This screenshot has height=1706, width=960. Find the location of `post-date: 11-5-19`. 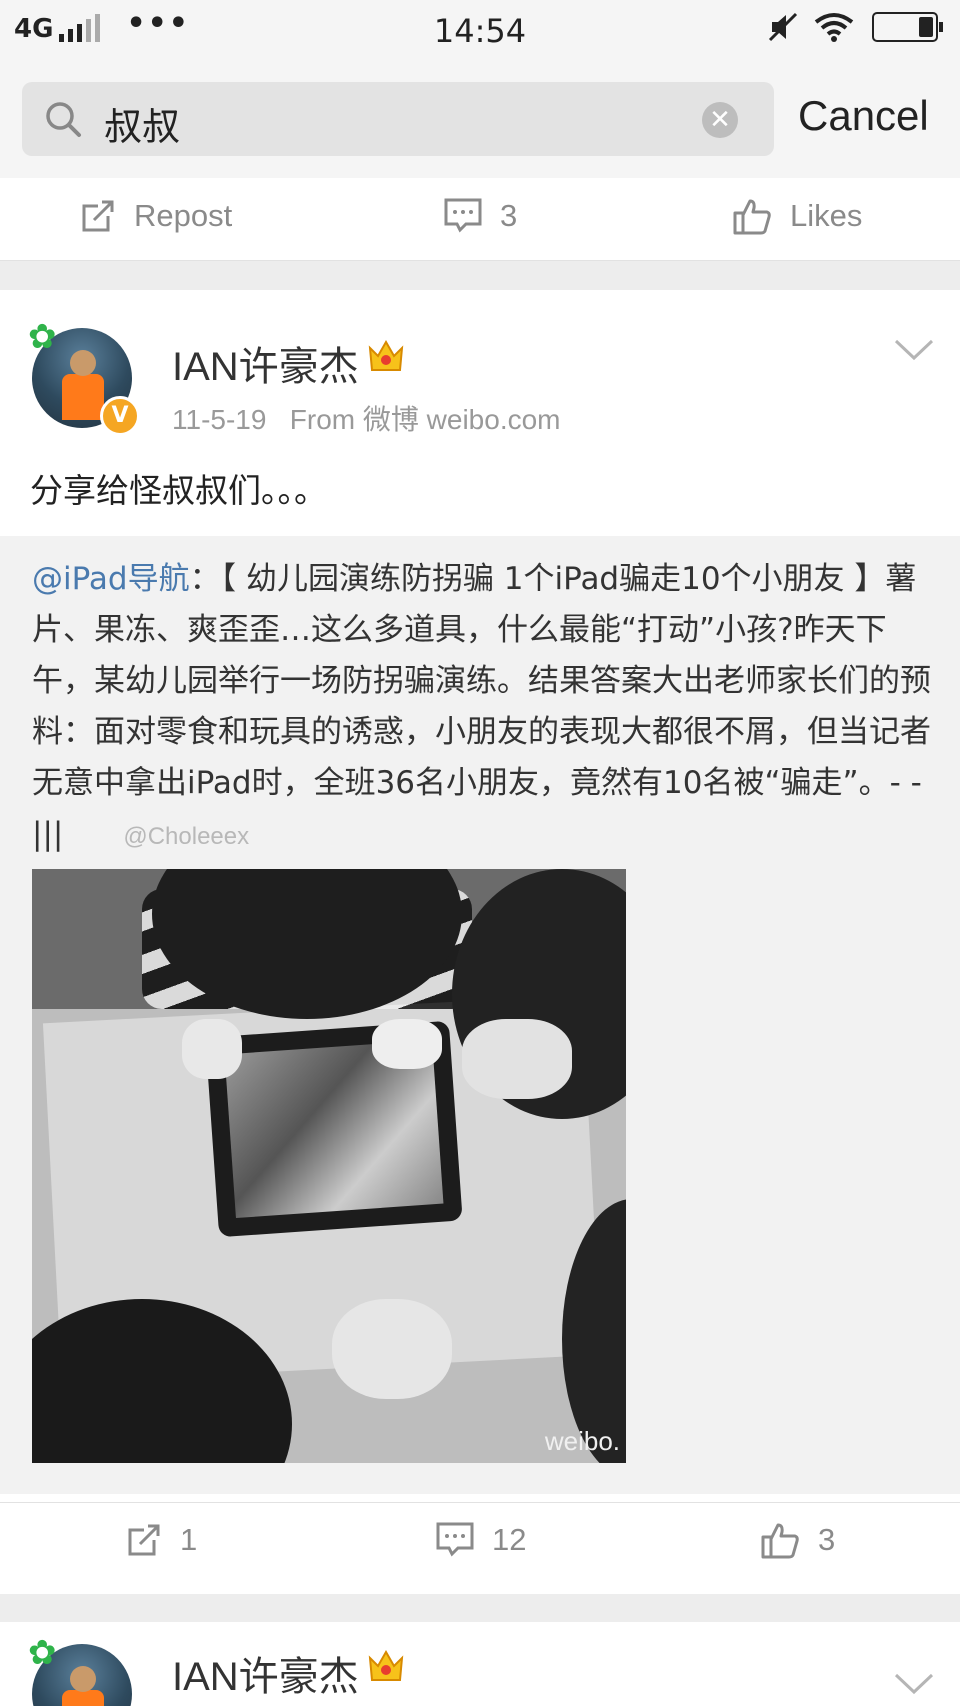

post-date: 11-5-19 is located at coordinates (219, 419).